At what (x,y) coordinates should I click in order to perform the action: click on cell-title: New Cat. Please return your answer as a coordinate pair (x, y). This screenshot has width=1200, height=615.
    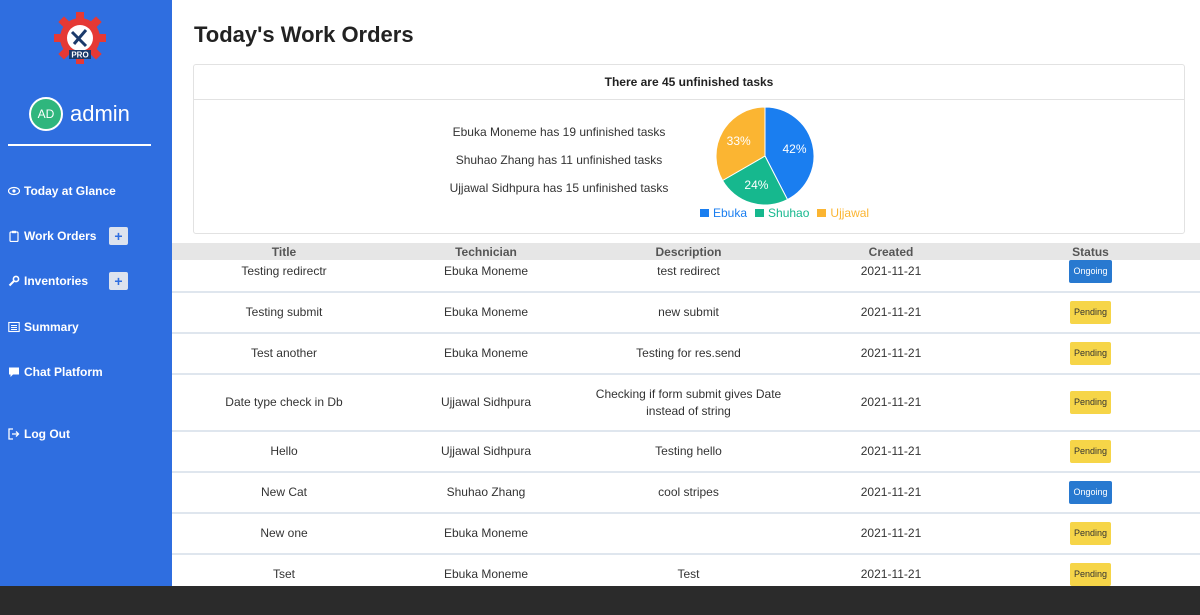
    Looking at the image, I should click on (283, 492).